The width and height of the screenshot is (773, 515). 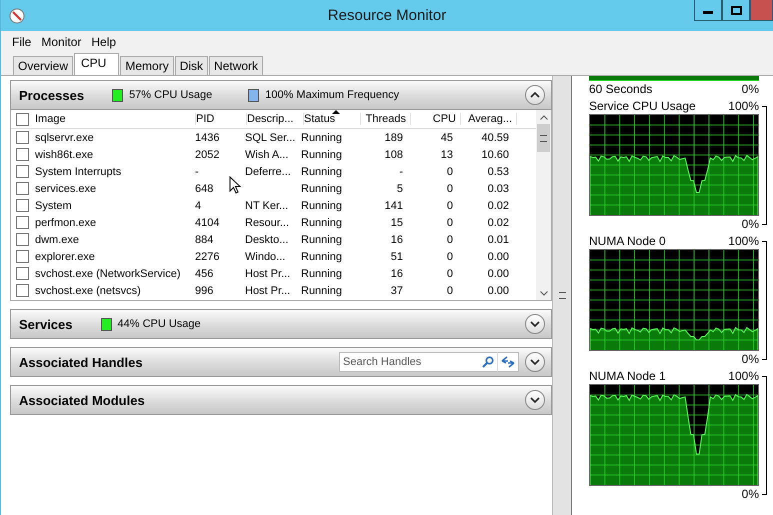 What do you see at coordinates (281, 324) in the screenshot?
I see `section-header: Services 44% CPU Usage` at bounding box center [281, 324].